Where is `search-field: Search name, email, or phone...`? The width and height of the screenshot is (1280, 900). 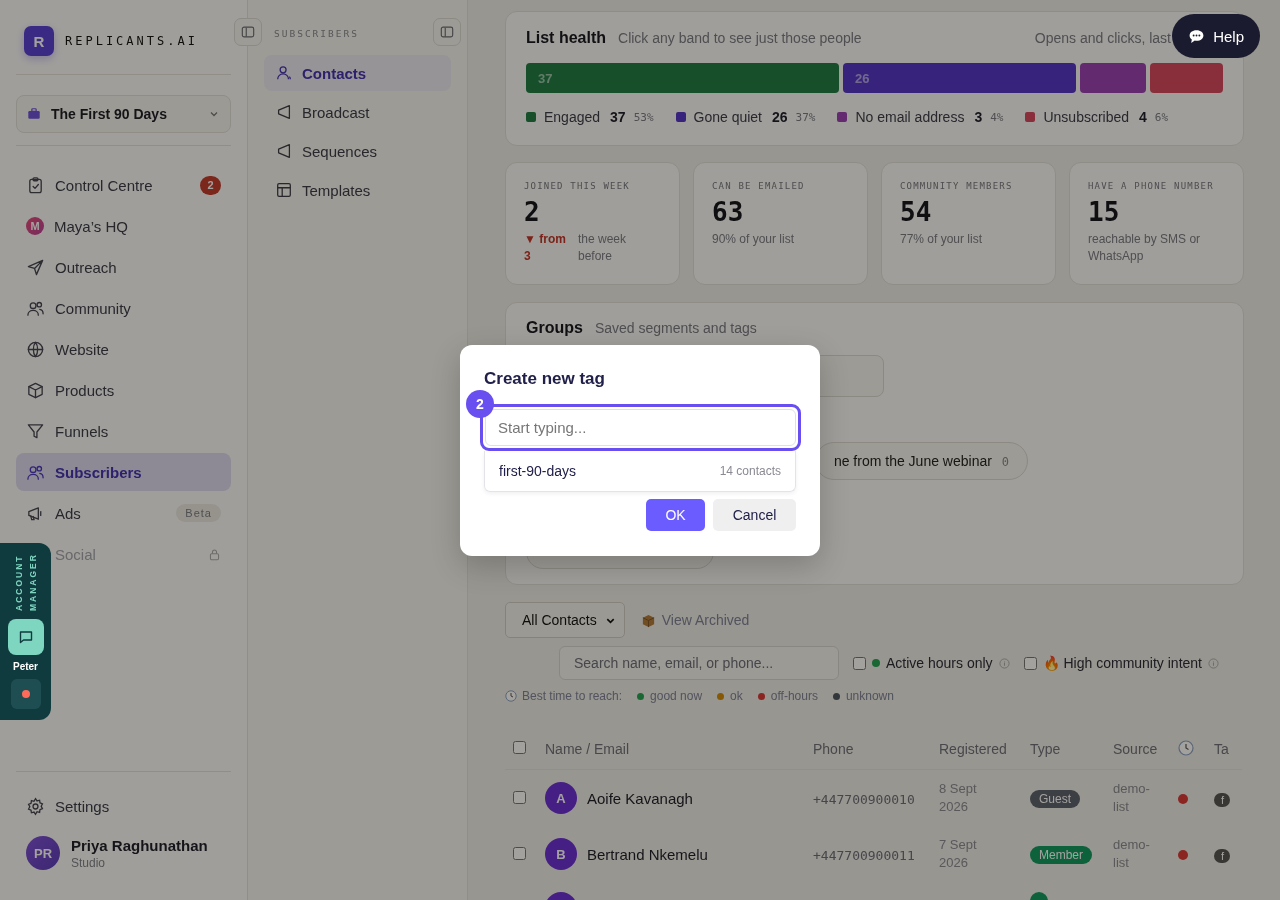 search-field: Search name, email, or phone... is located at coordinates (699, 663).